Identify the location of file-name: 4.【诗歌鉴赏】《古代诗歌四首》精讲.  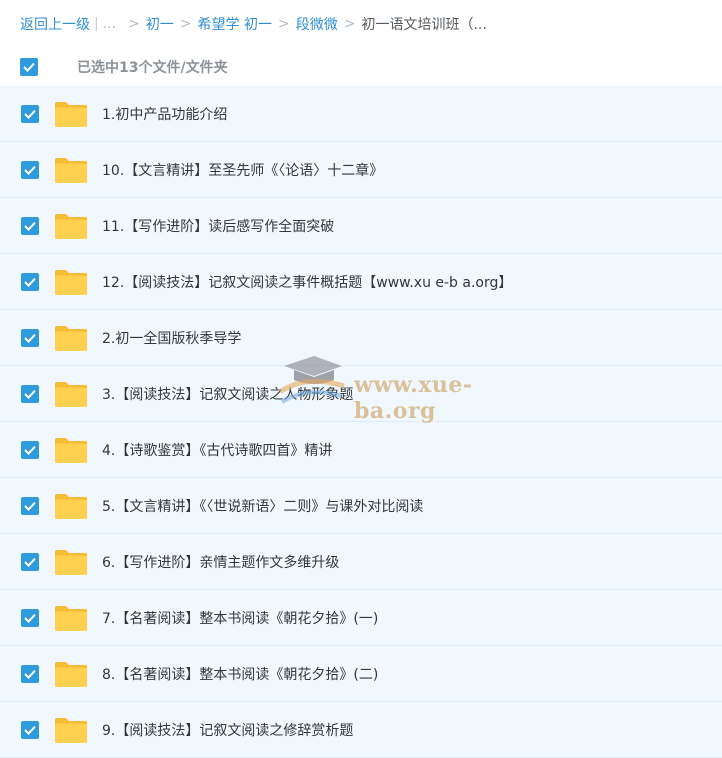
(217, 450).